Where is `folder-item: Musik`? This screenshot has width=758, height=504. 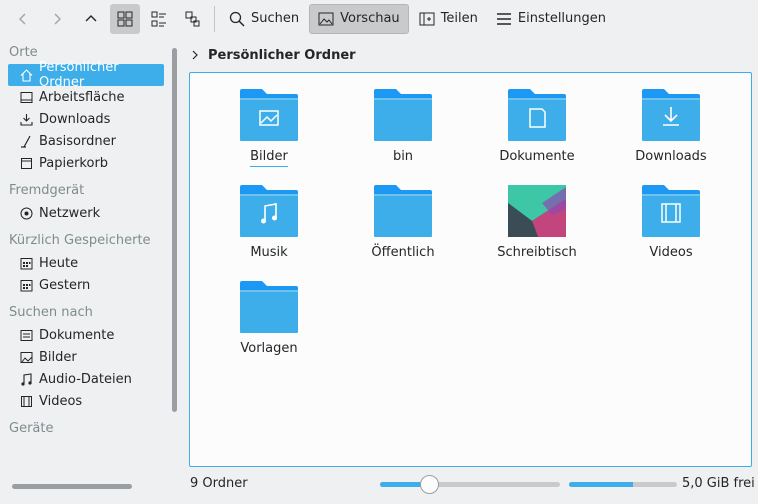 folder-item: Musik is located at coordinates (269, 216).